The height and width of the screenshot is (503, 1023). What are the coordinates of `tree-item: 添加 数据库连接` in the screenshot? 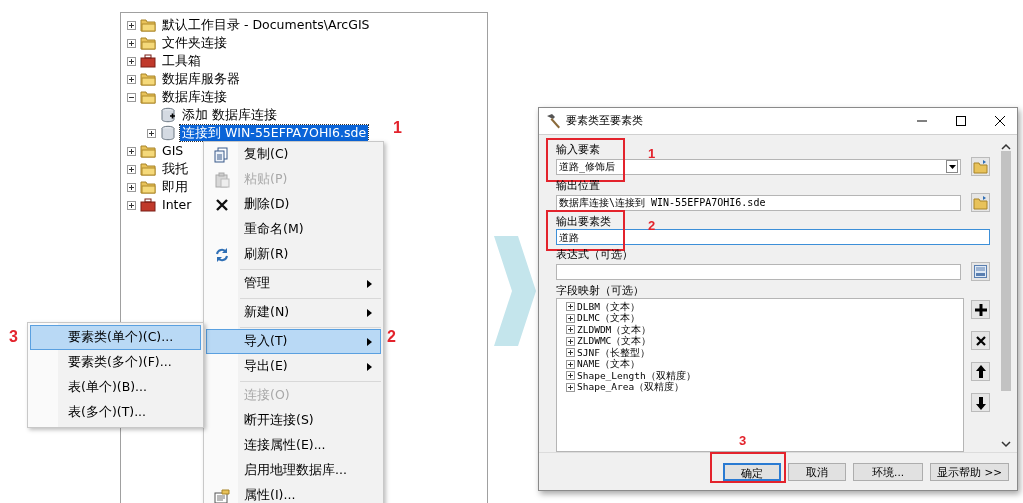 It's located at (229, 115).